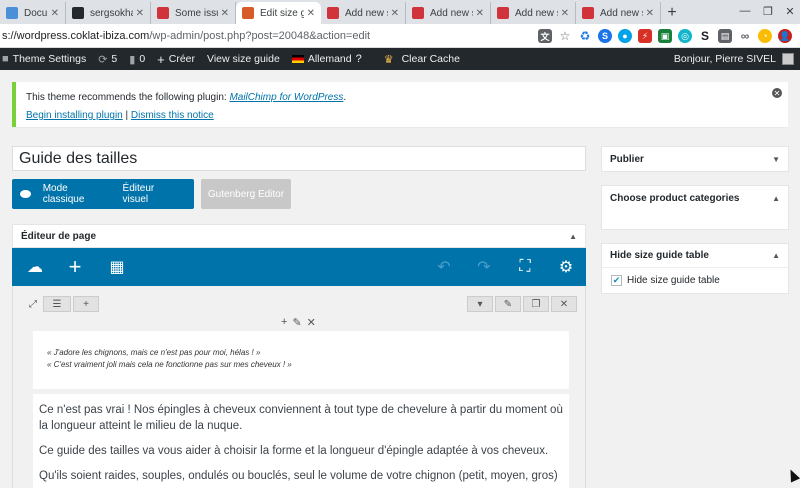  Describe the element at coordinates (685, 36) in the screenshot. I see `extension-wheel-icon: ◎` at that location.